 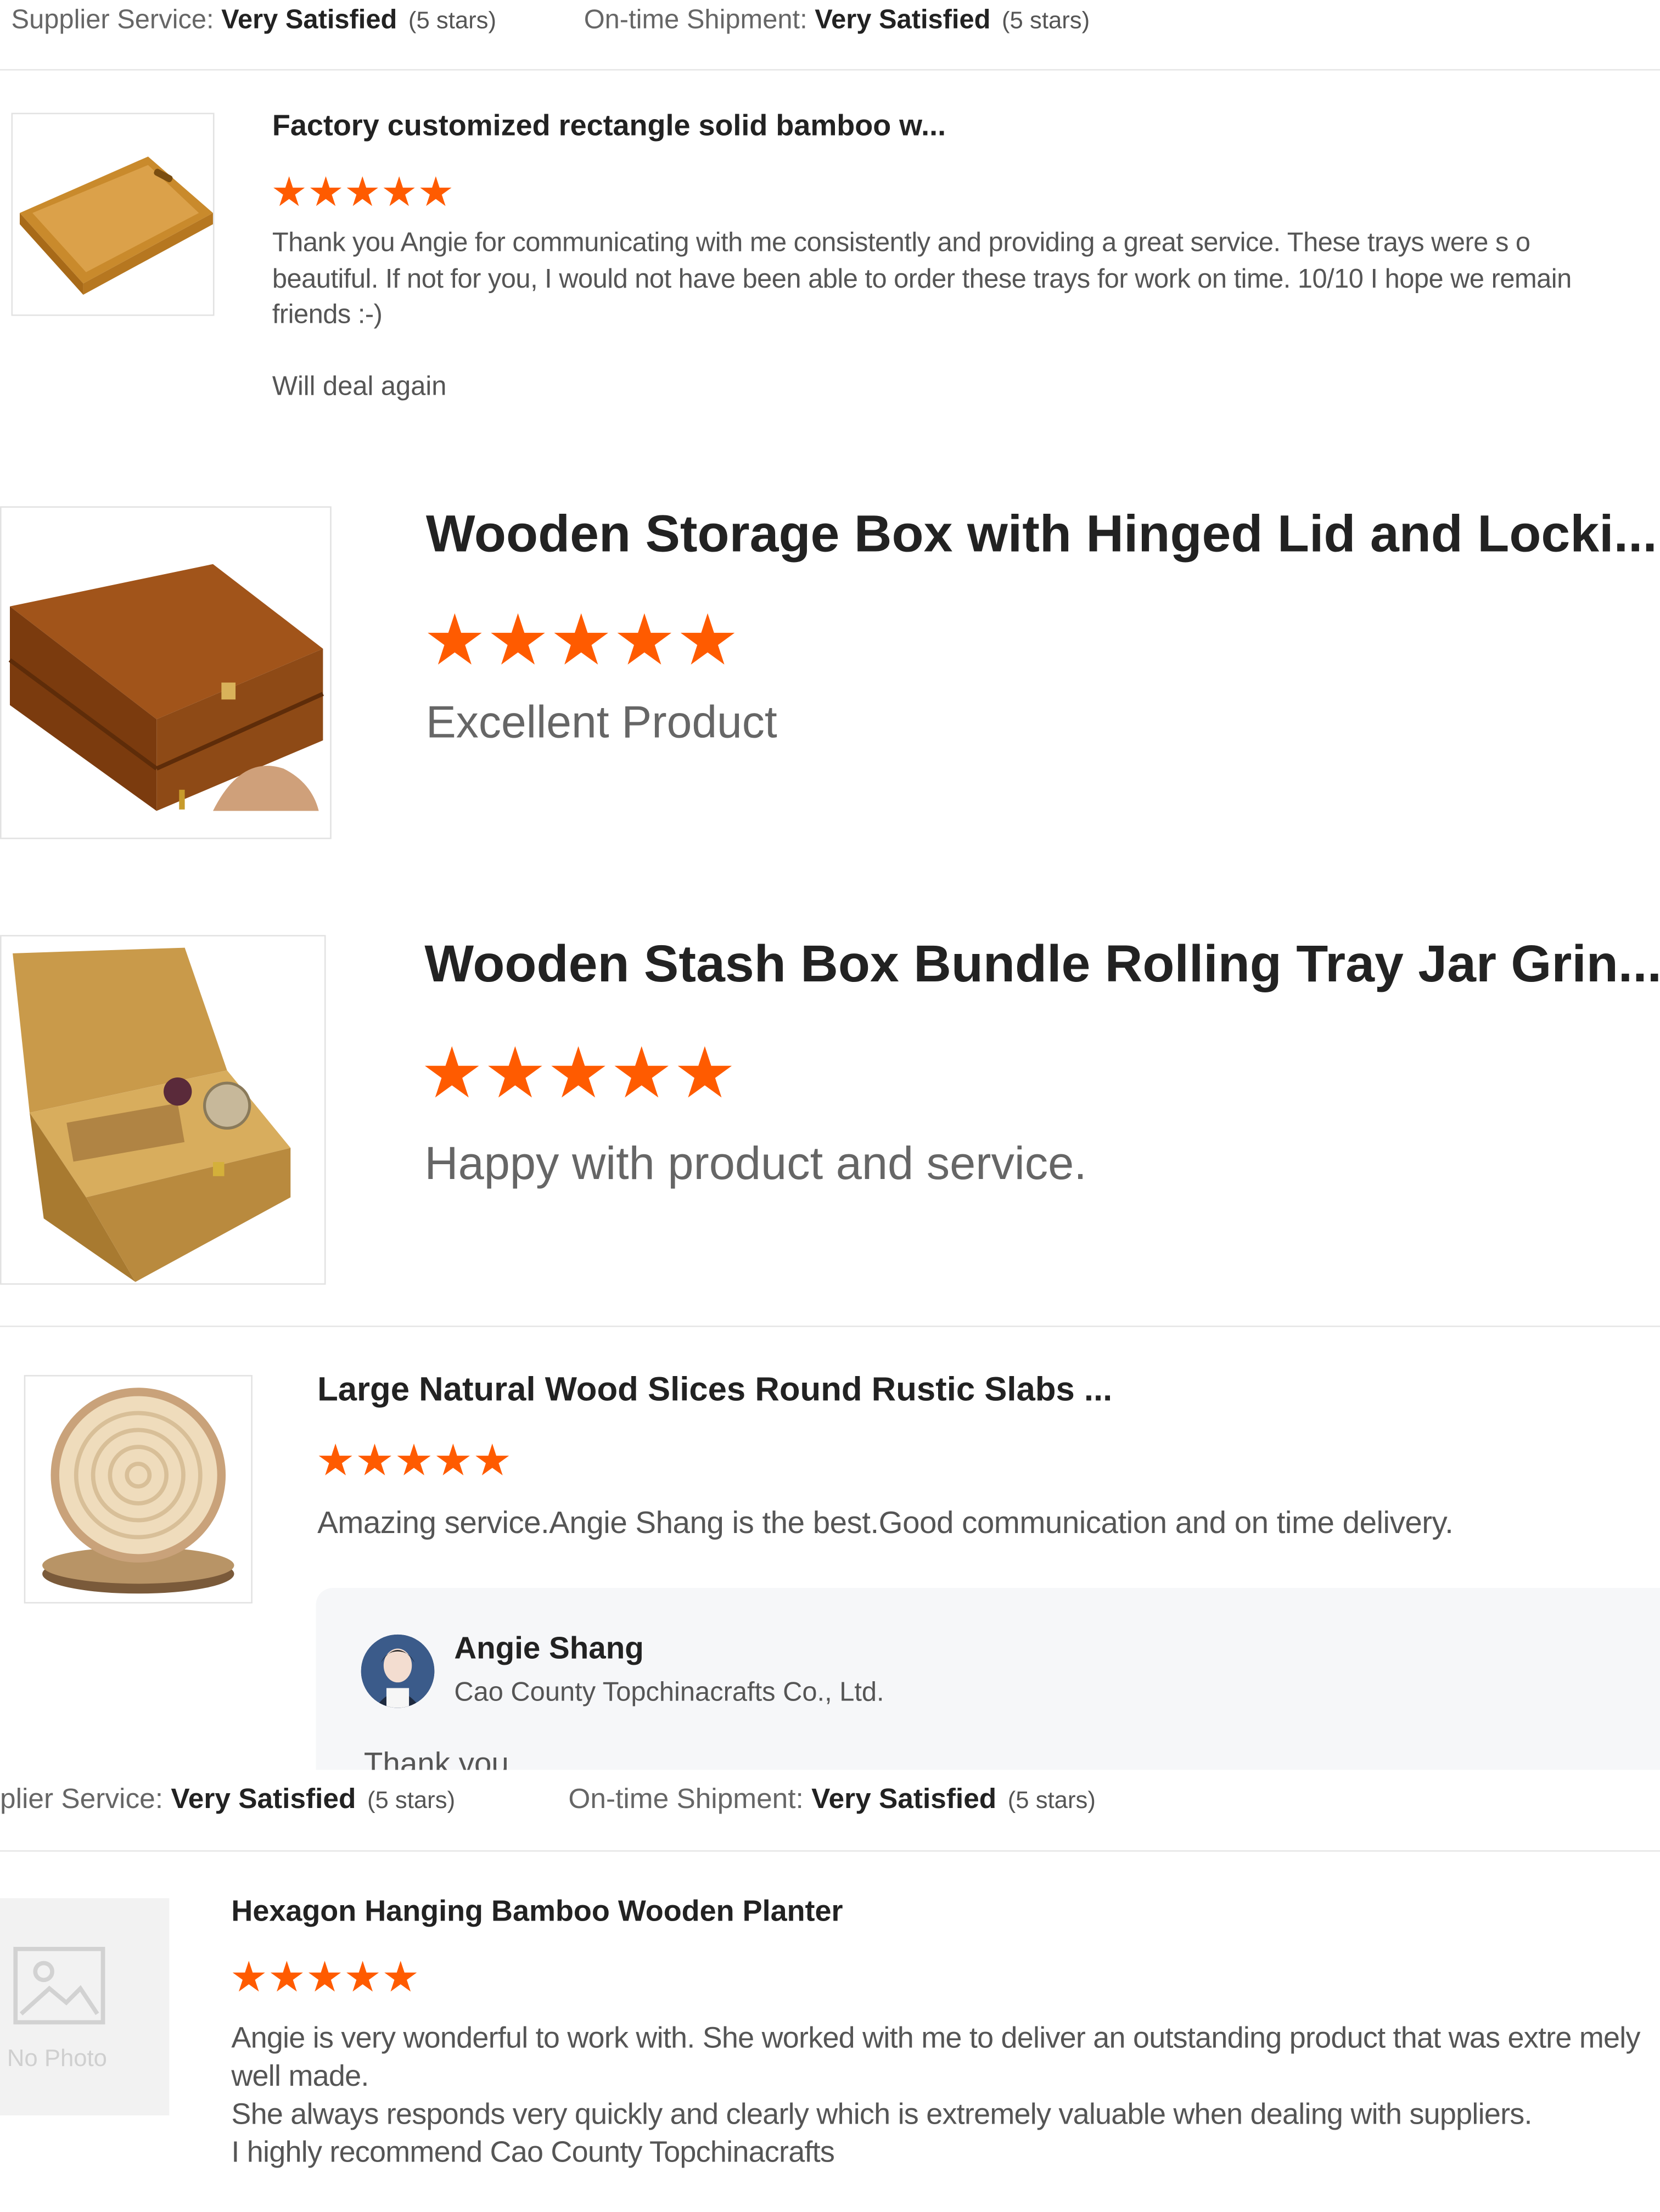 What do you see at coordinates (166, 687) in the screenshot?
I see `wooden-box-image` at bounding box center [166, 687].